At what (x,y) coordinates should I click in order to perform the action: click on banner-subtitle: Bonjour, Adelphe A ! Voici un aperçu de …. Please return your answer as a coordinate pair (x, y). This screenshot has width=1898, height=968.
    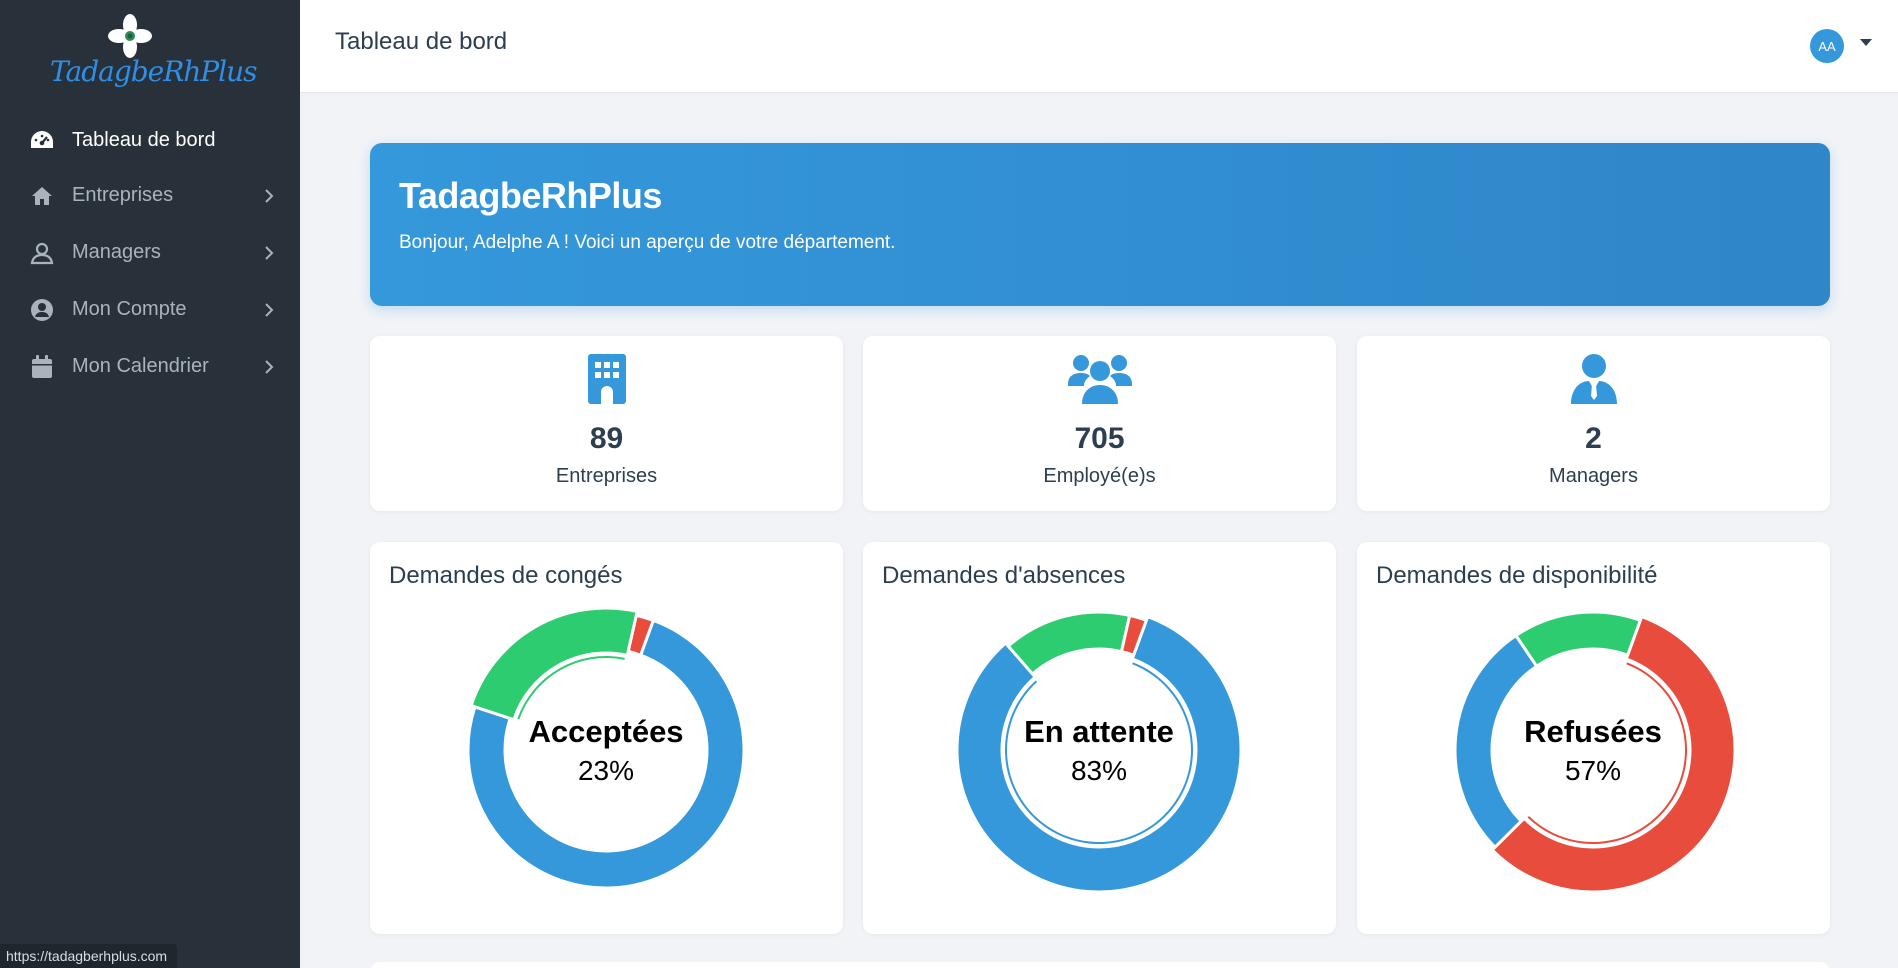
    Looking at the image, I should click on (647, 242).